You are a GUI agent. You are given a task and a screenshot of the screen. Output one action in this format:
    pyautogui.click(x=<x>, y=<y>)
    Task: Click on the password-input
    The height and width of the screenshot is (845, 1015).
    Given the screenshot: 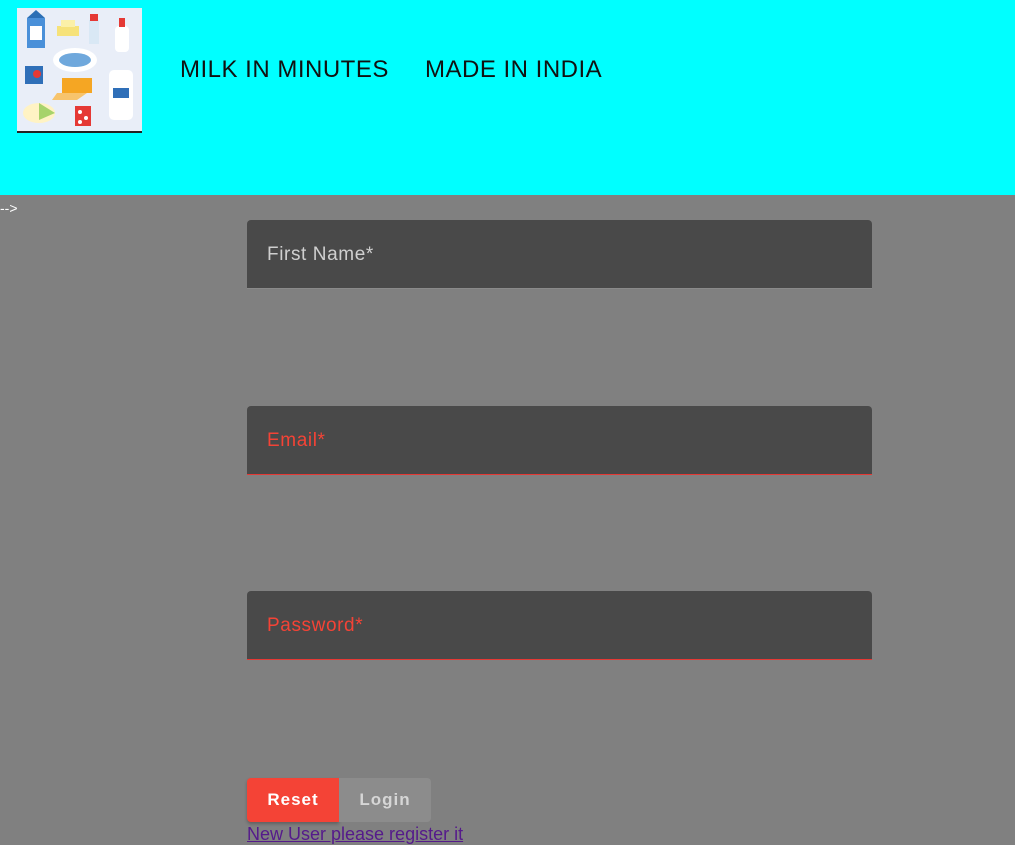 What is the action you would take?
    pyautogui.click(x=559, y=625)
    